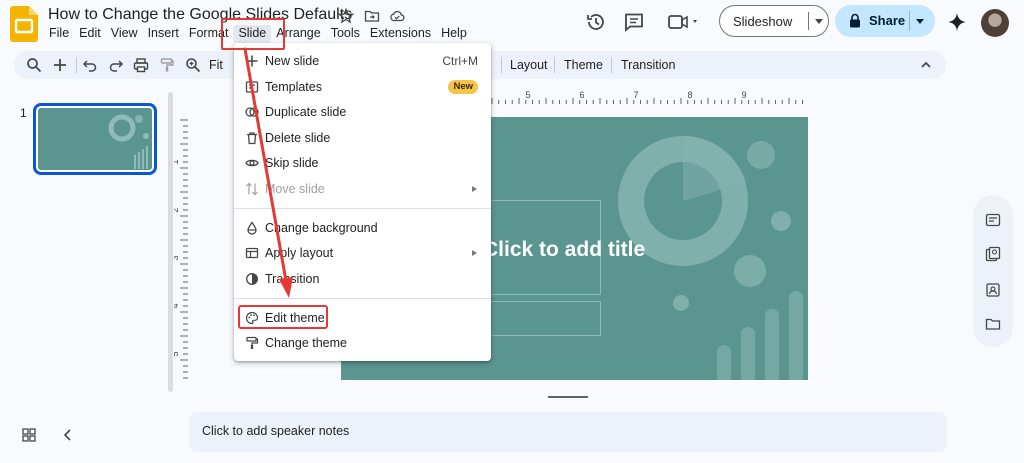 The width and height of the screenshot is (1024, 463). Describe the element at coordinates (252, 61) in the screenshot. I see `plus-icon` at that location.